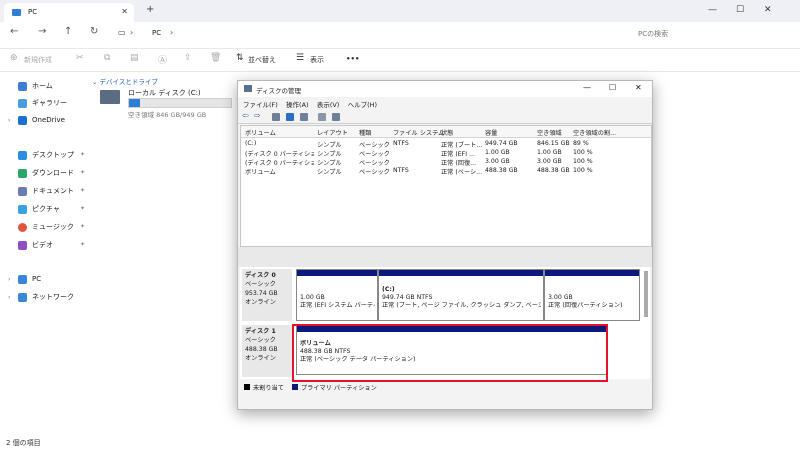  Describe the element at coordinates (188, 58) in the screenshot. I see `share-icon: ⇪` at that location.